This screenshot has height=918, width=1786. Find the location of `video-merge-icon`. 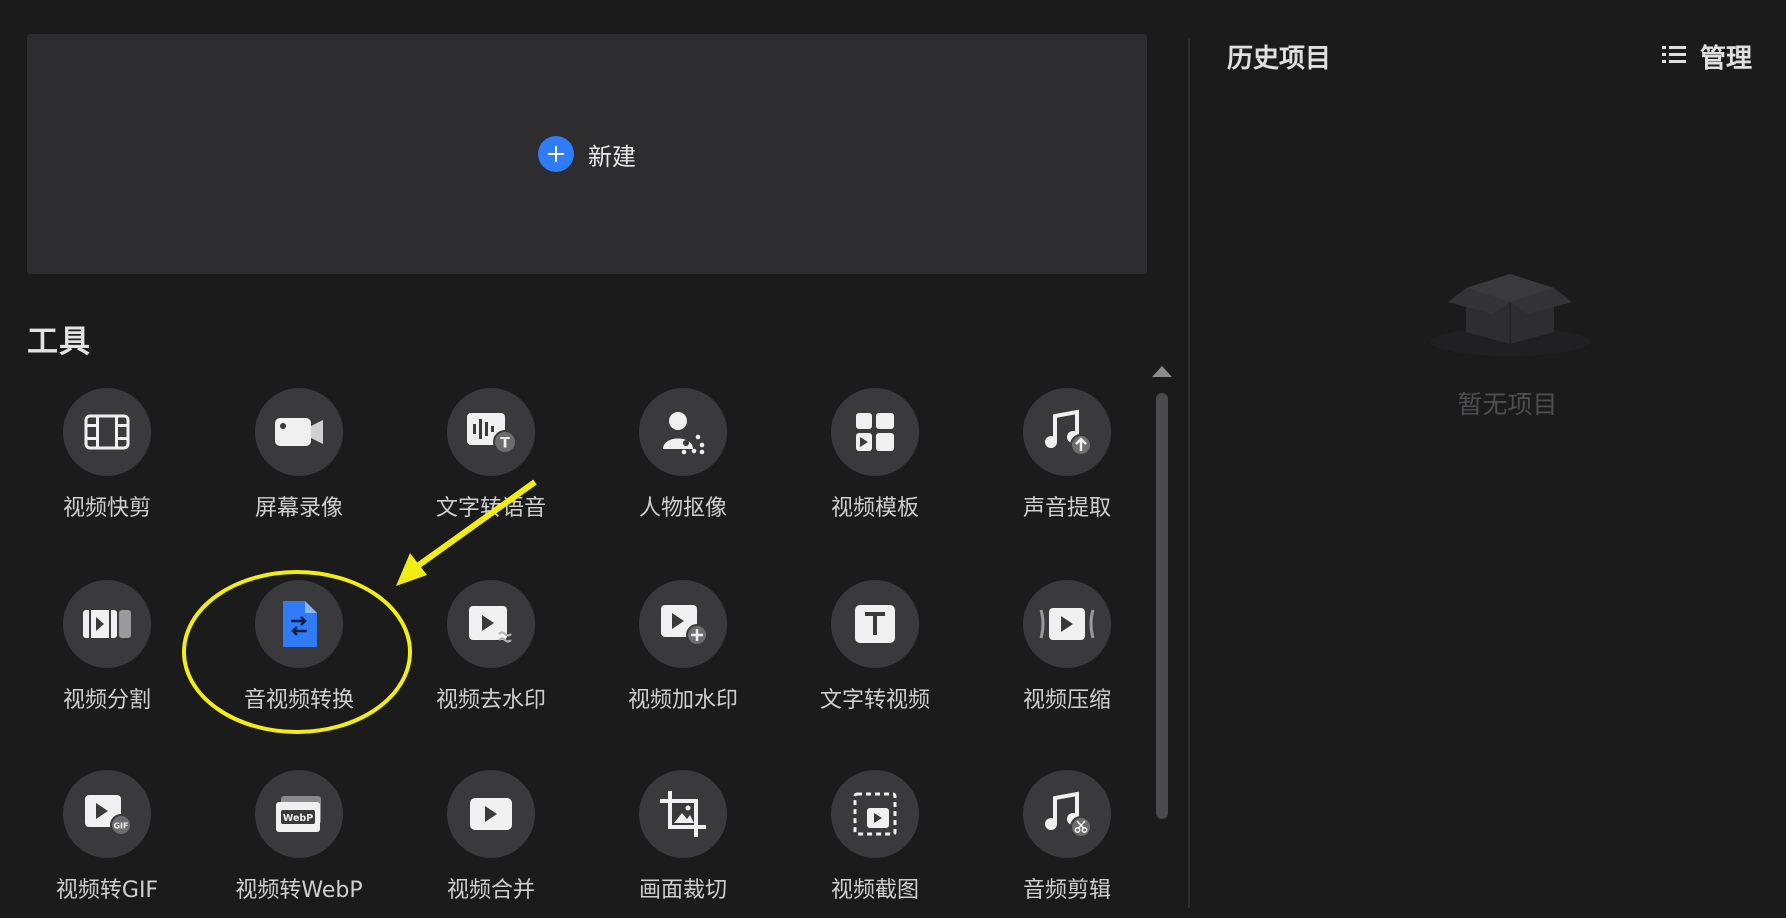

video-merge-icon is located at coordinates (491, 814).